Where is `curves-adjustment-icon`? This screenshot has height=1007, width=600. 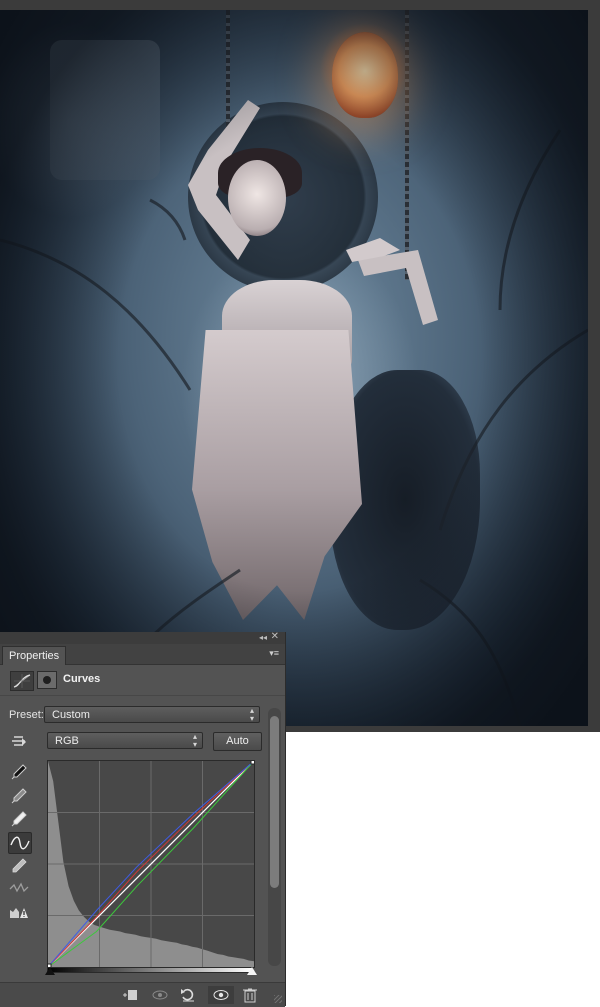 curves-adjustment-icon is located at coordinates (22, 681).